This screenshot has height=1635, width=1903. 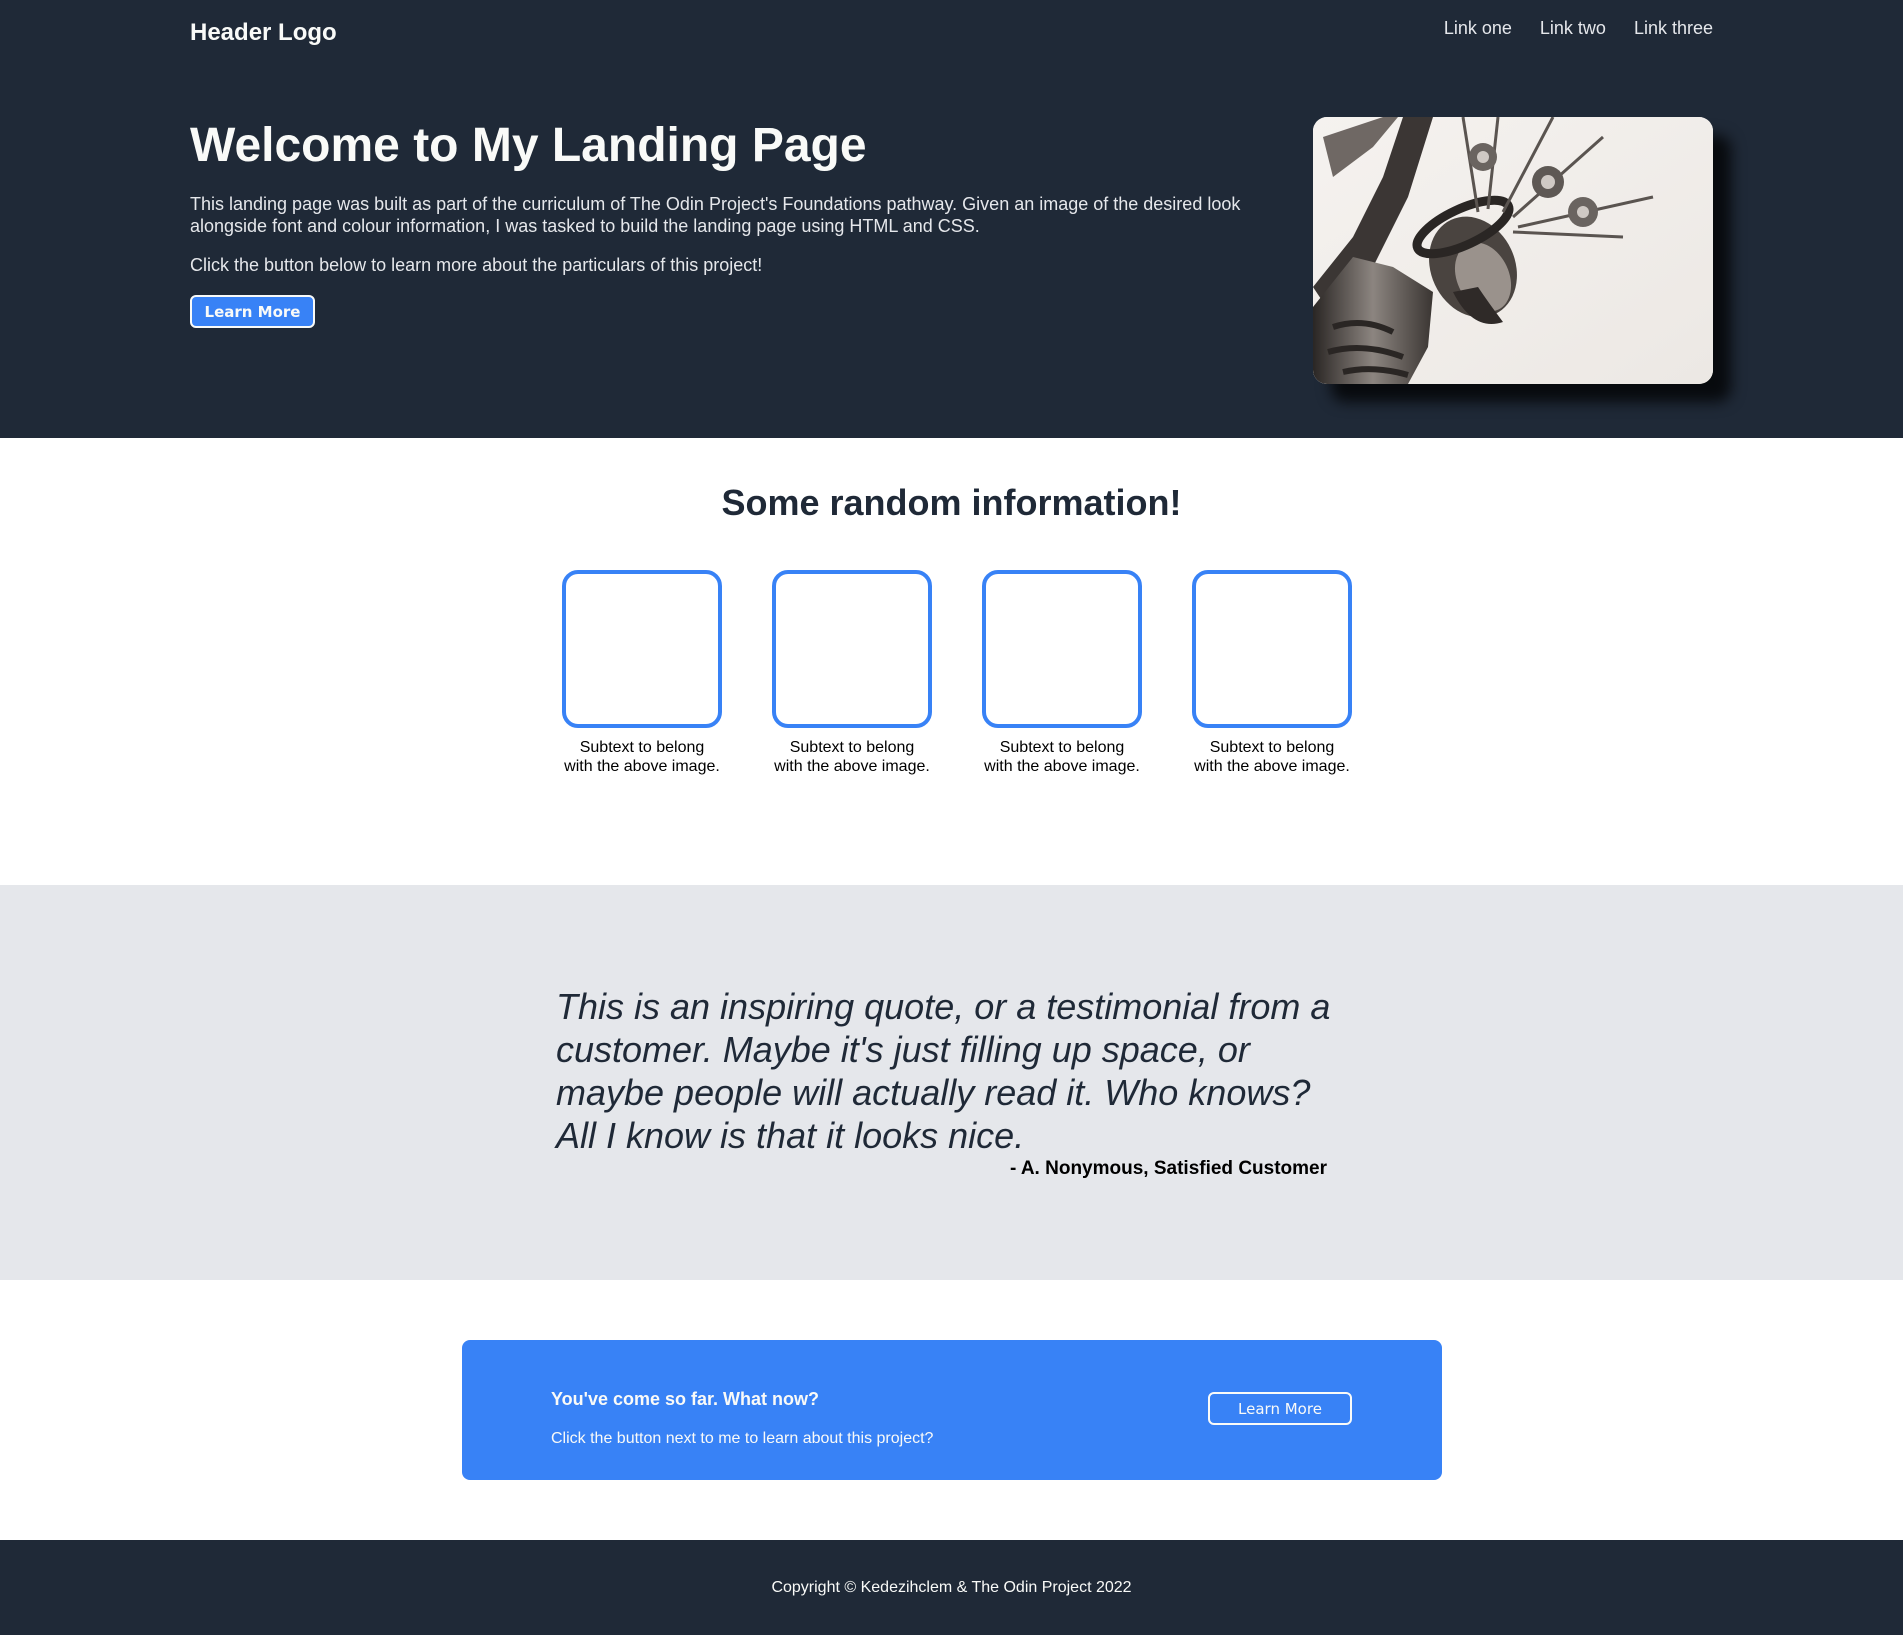 I want to click on header-logo: Header Logo, so click(x=263, y=33).